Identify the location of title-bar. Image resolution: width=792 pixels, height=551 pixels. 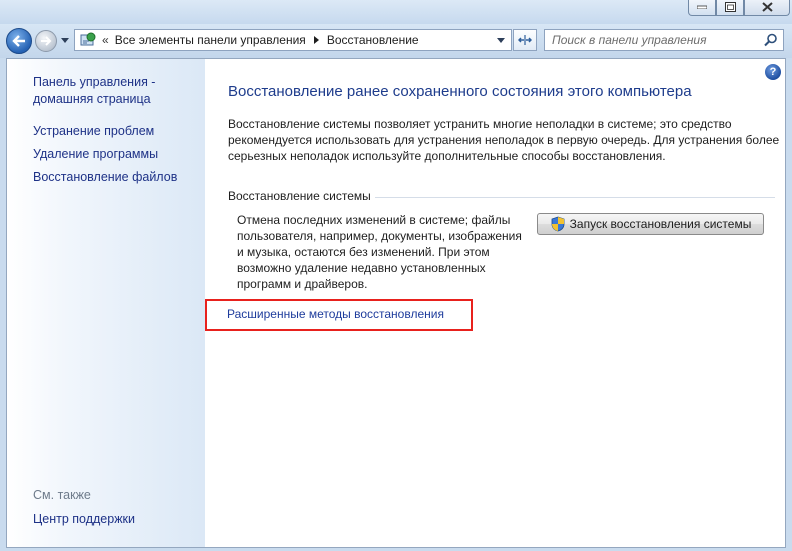
(396, 12).